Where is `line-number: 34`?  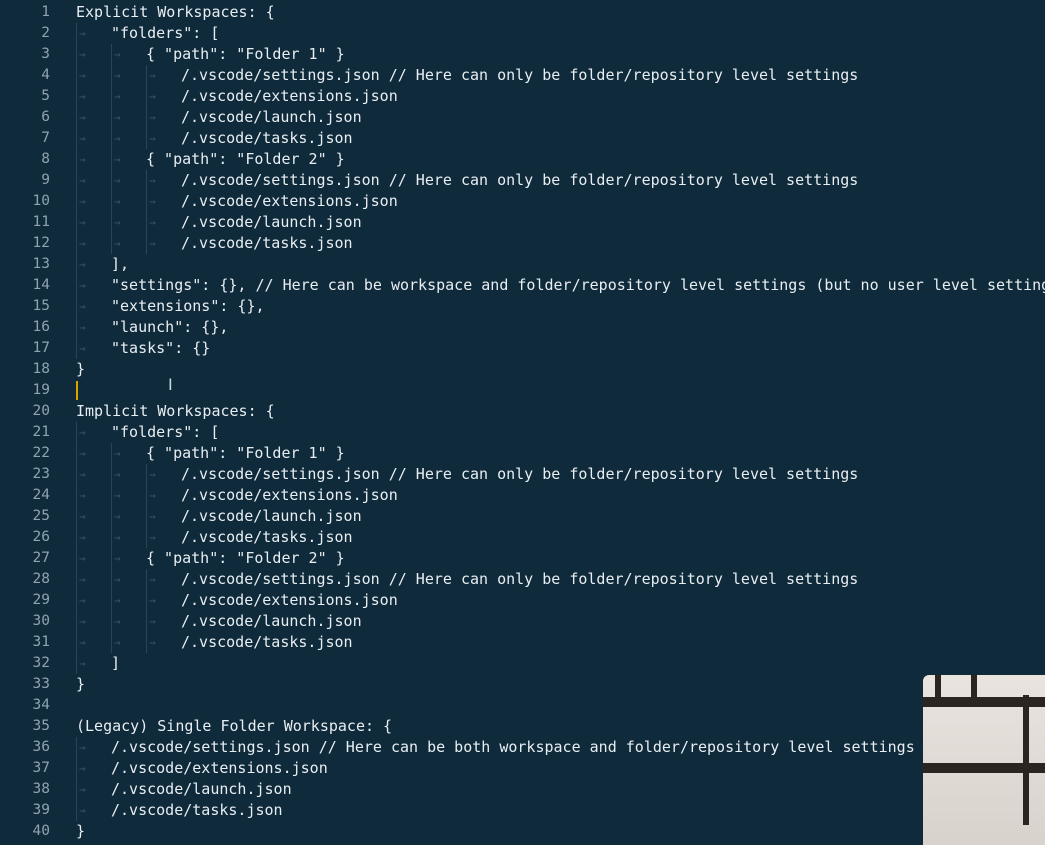 line-number: 34 is located at coordinates (41, 705).